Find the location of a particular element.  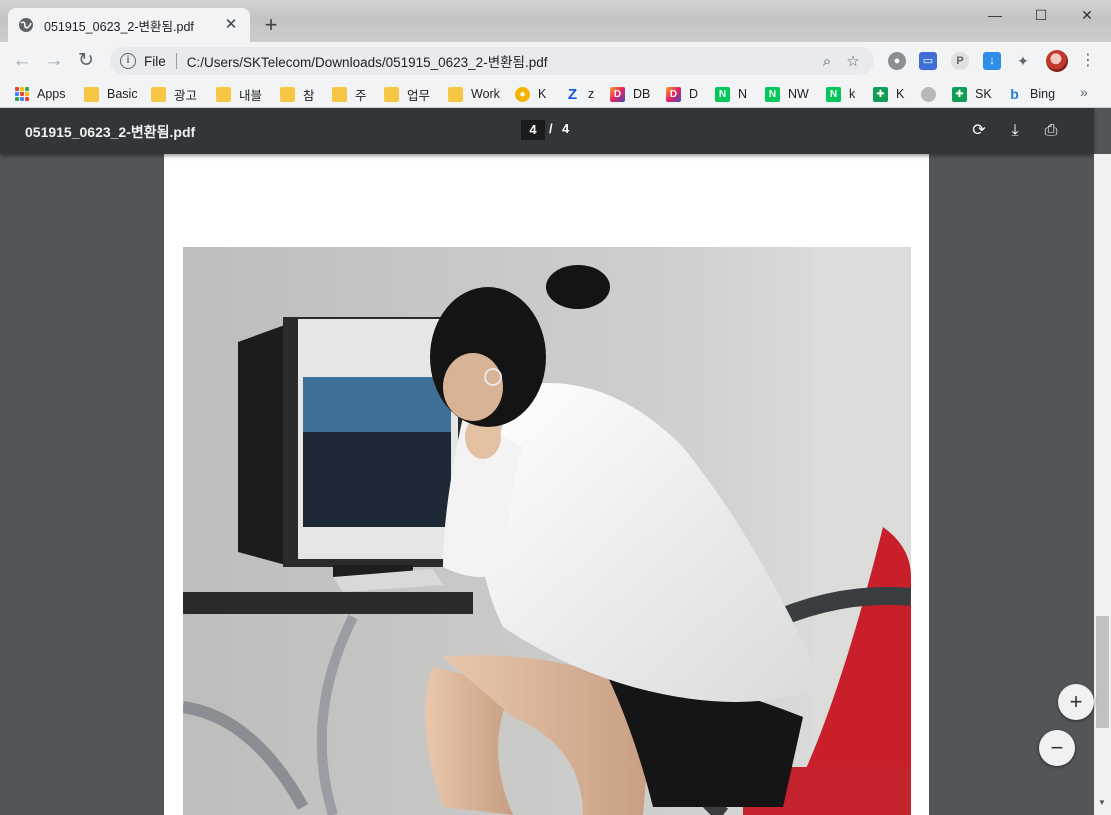

bookmark-label: z is located at coordinates (591, 94).